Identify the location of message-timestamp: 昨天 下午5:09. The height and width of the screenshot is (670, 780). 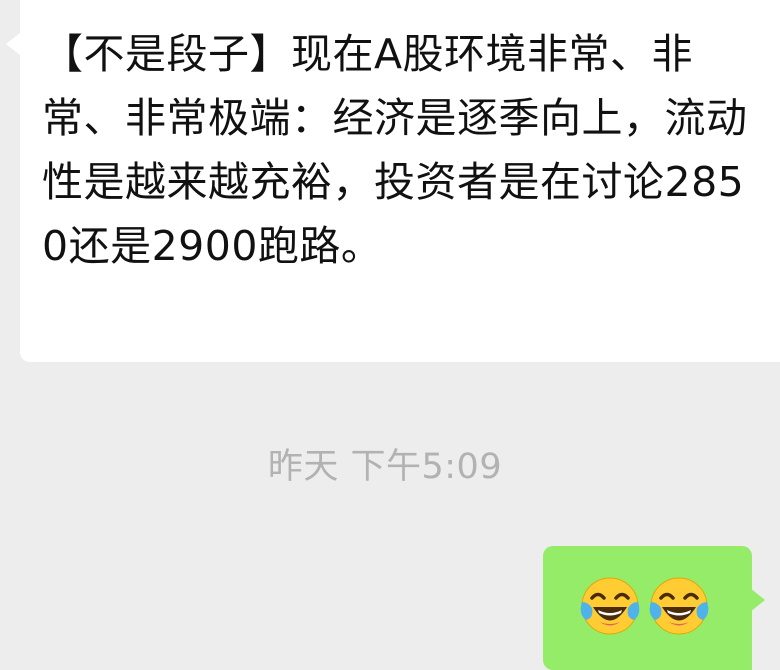
(385, 467).